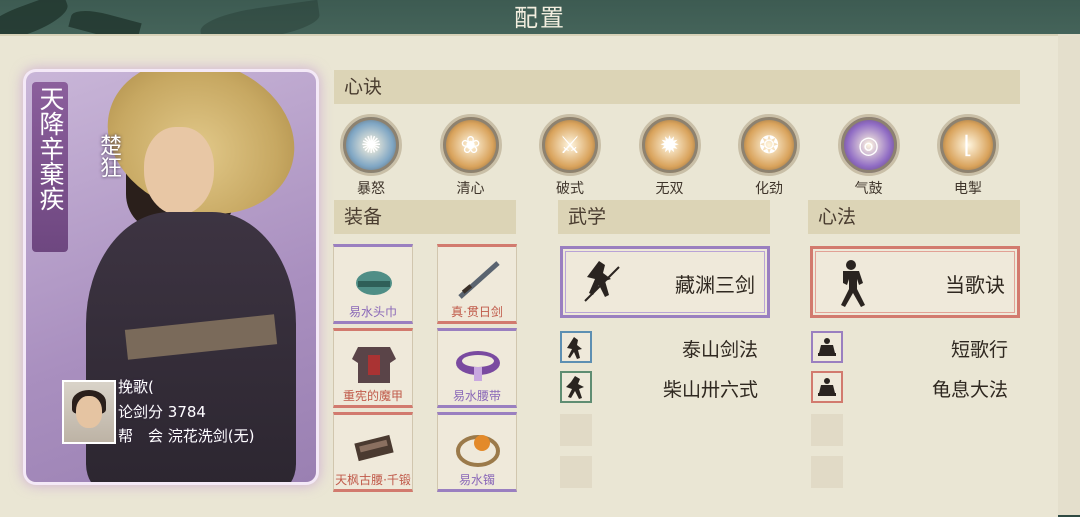  Describe the element at coordinates (425, 217) in the screenshot. I see `section-equipment: 装备` at that location.